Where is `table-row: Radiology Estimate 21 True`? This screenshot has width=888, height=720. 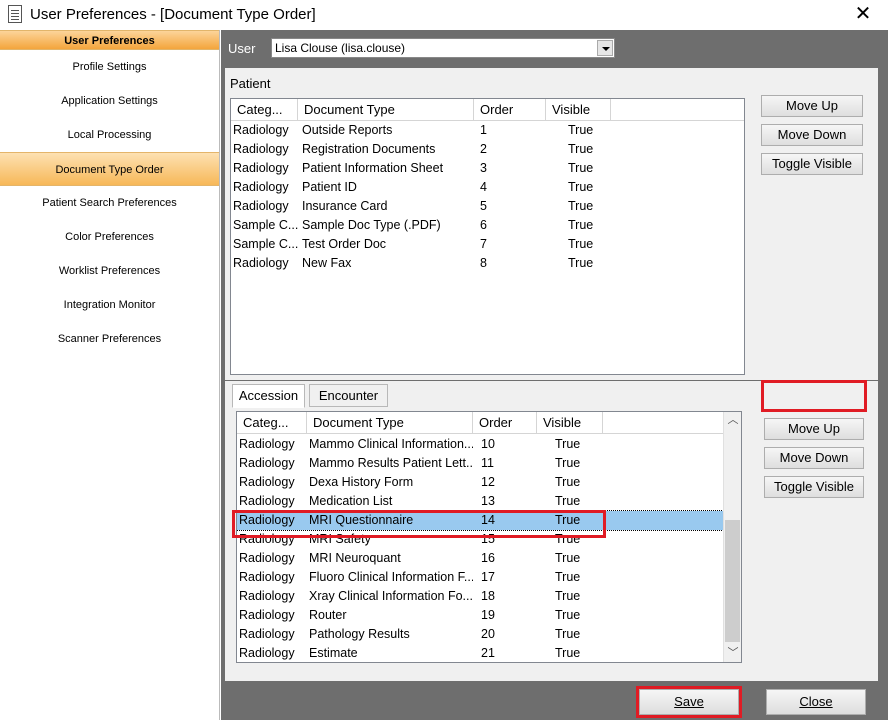
table-row: Radiology Estimate 21 True is located at coordinates (480, 653).